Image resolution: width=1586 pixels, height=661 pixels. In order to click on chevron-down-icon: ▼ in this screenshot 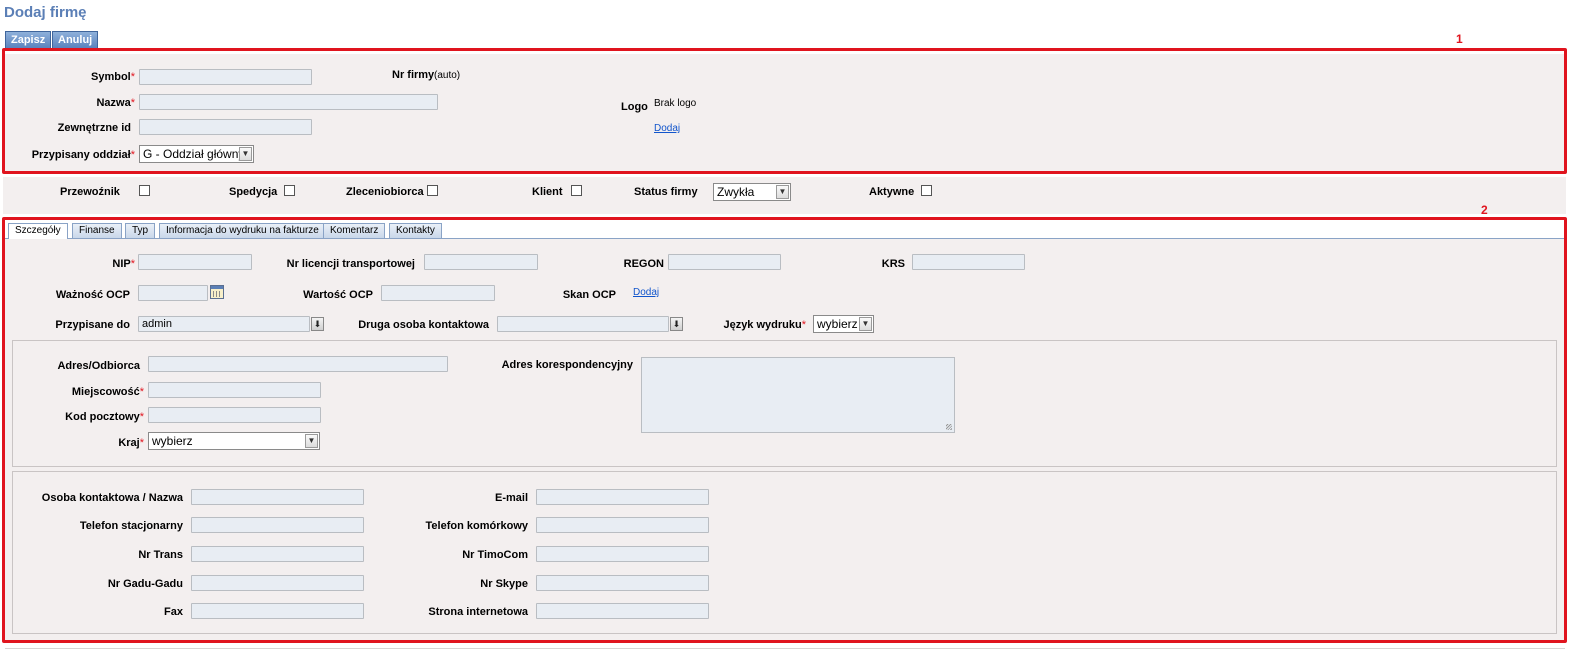, I will do `click(782, 192)`.